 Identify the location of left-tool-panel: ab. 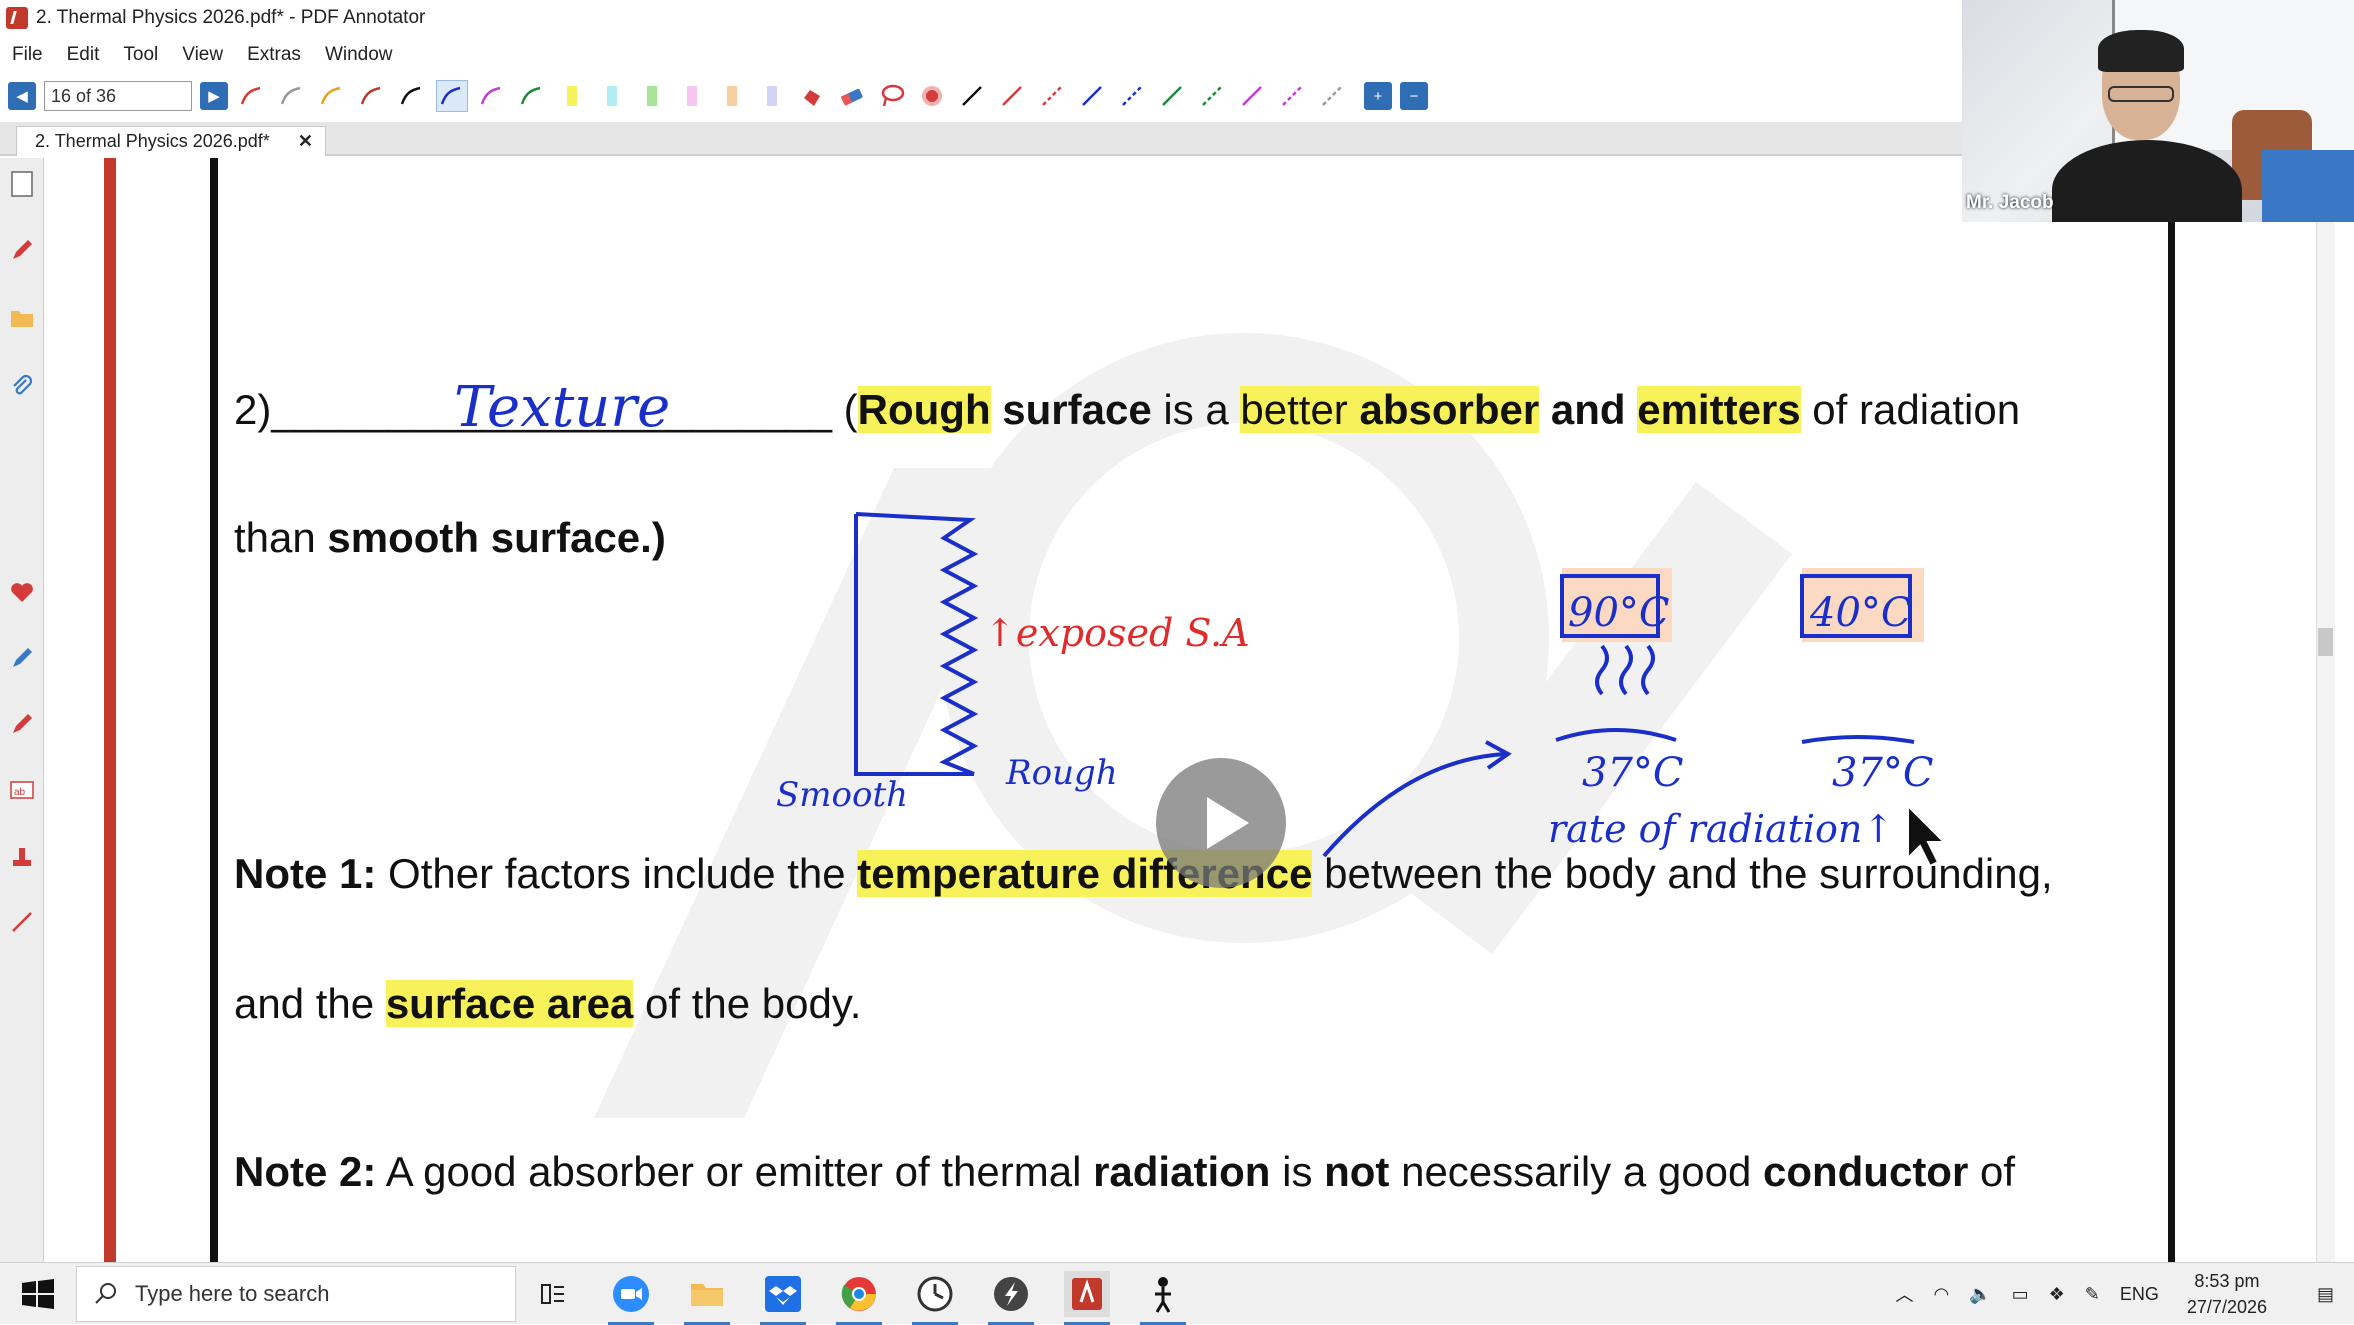
(22, 710).